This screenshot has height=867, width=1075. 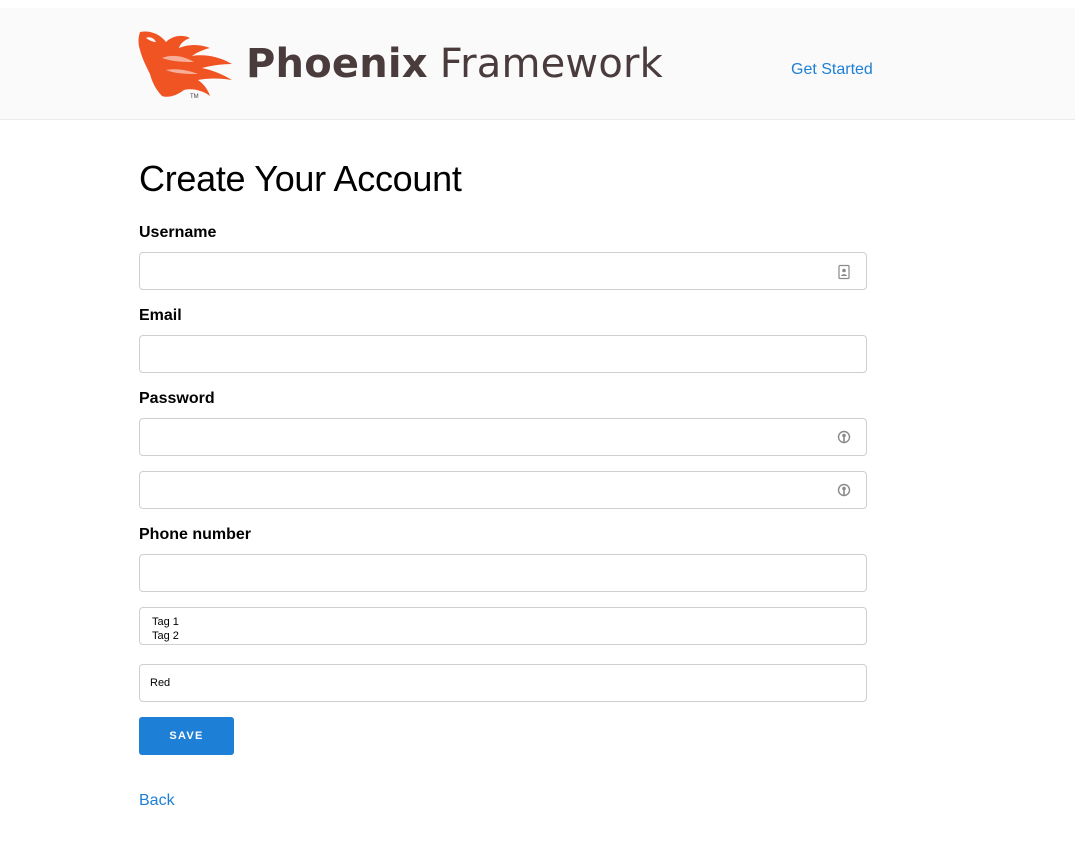 I want to click on back-link: Back, so click(x=157, y=801).